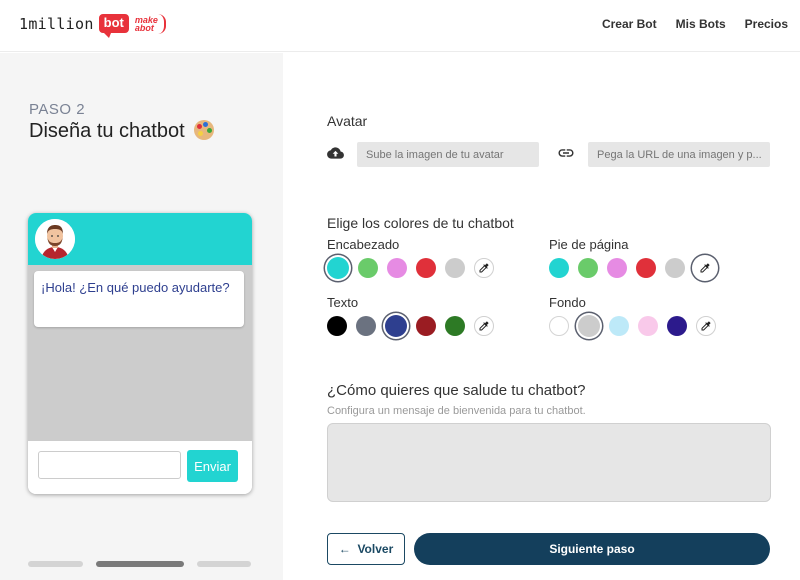 The width and height of the screenshot is (800, 580). What do you see at coordinates (57, 109) in the screenshot?
I see `step-label: PASO 2` at bounding box center [57, 109].